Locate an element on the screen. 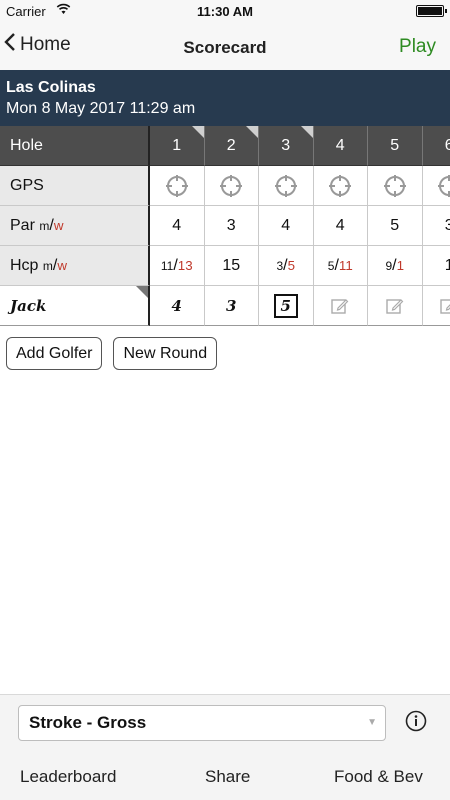 Image resolution: width=450 pixels, height=800 pixels. hcp-cell: 1 is located at coordinates (436, 266).